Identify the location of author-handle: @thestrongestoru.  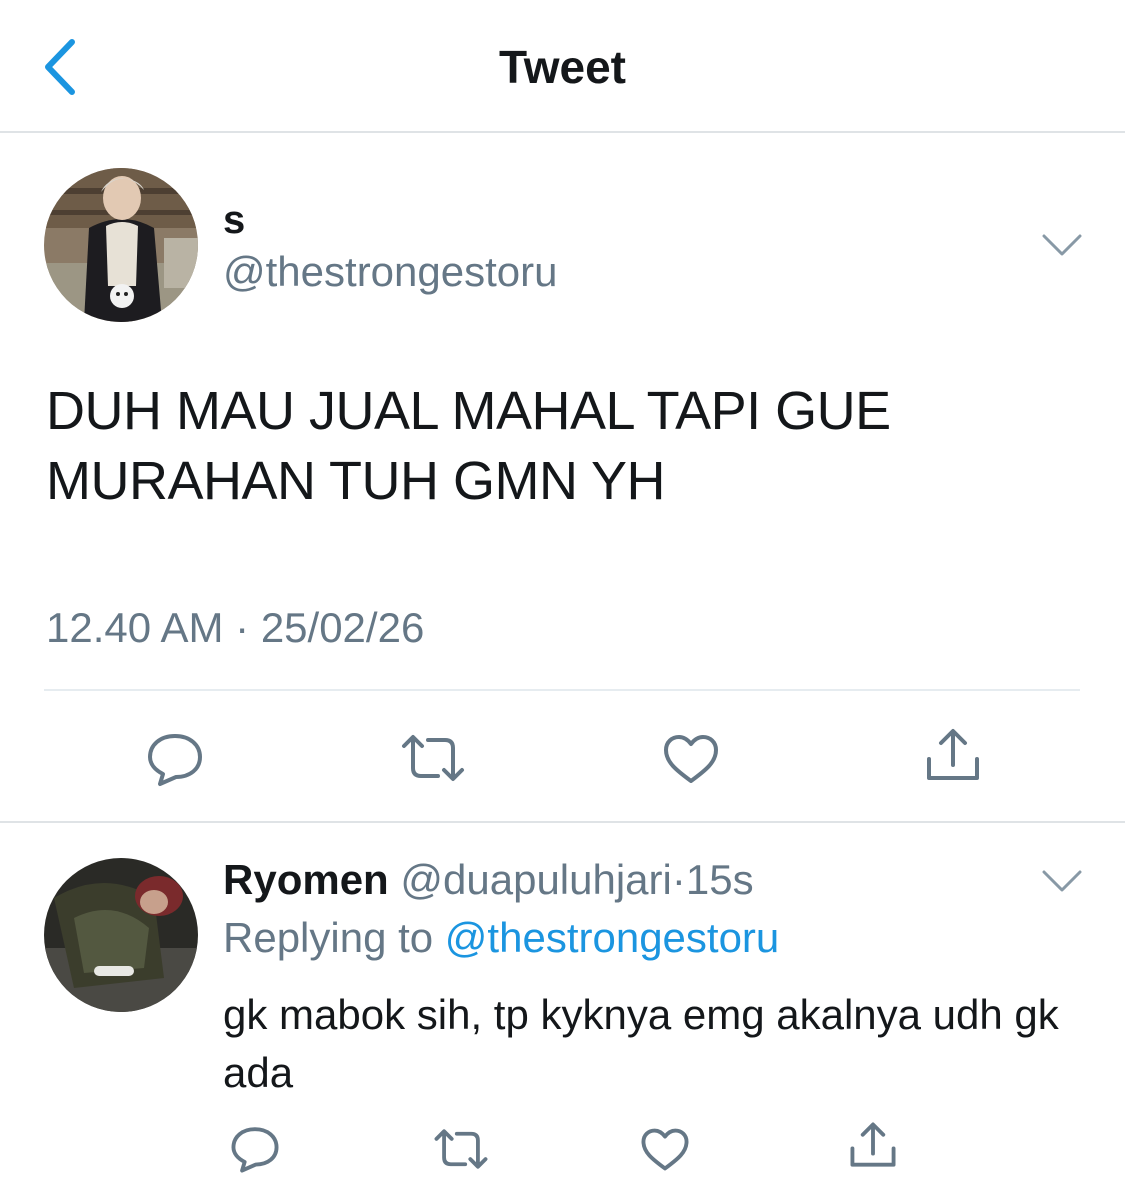
(390, 272).